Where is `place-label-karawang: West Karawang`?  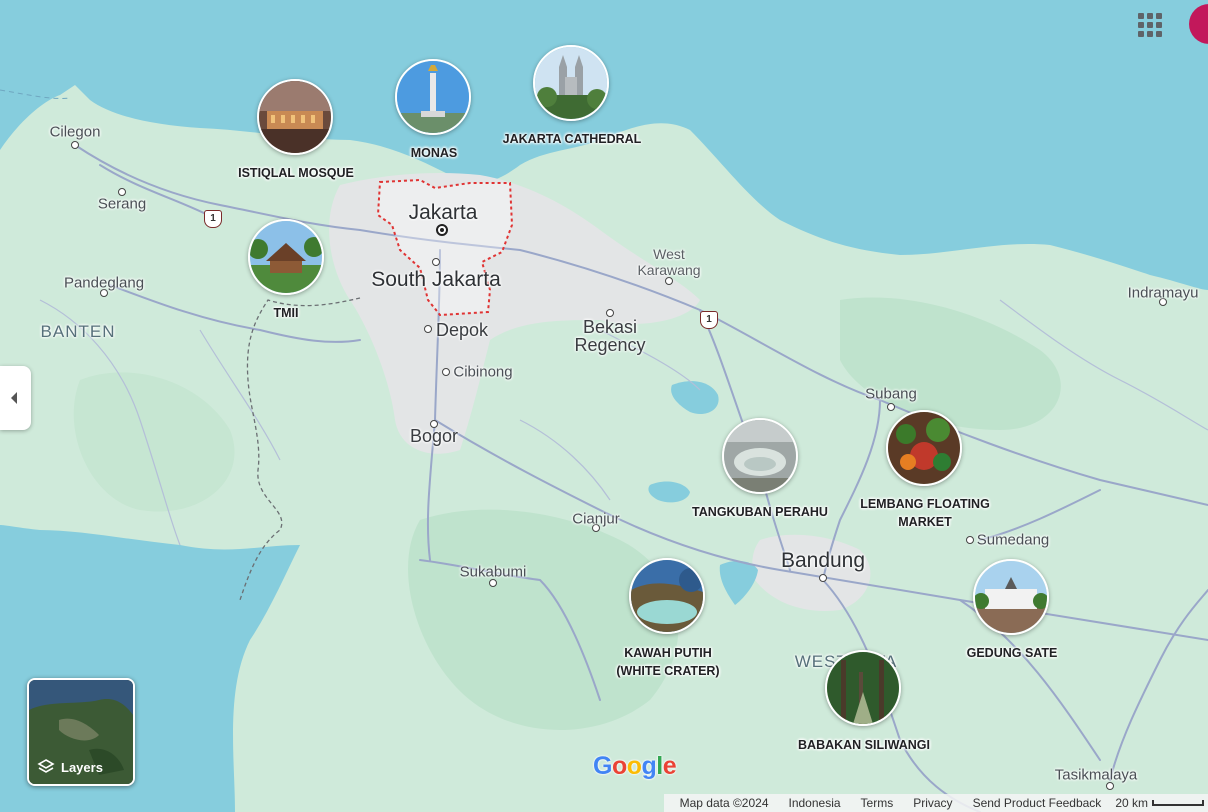 place-label-karawang: West Karawang is located at coordinates (669, 262).